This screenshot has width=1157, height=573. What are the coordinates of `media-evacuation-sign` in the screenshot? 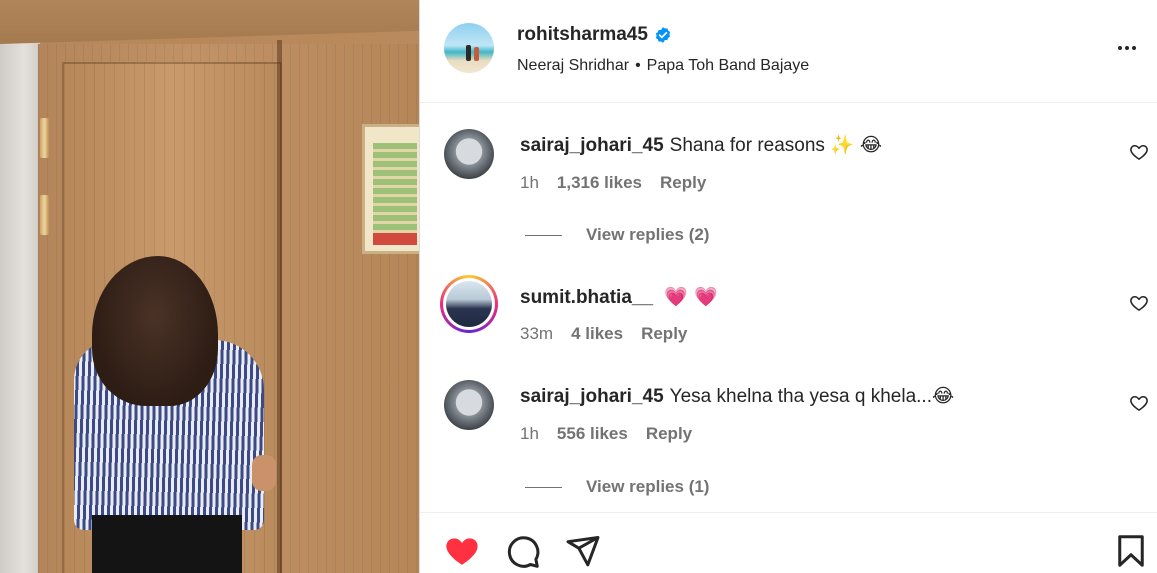 It's located at (390, 189).